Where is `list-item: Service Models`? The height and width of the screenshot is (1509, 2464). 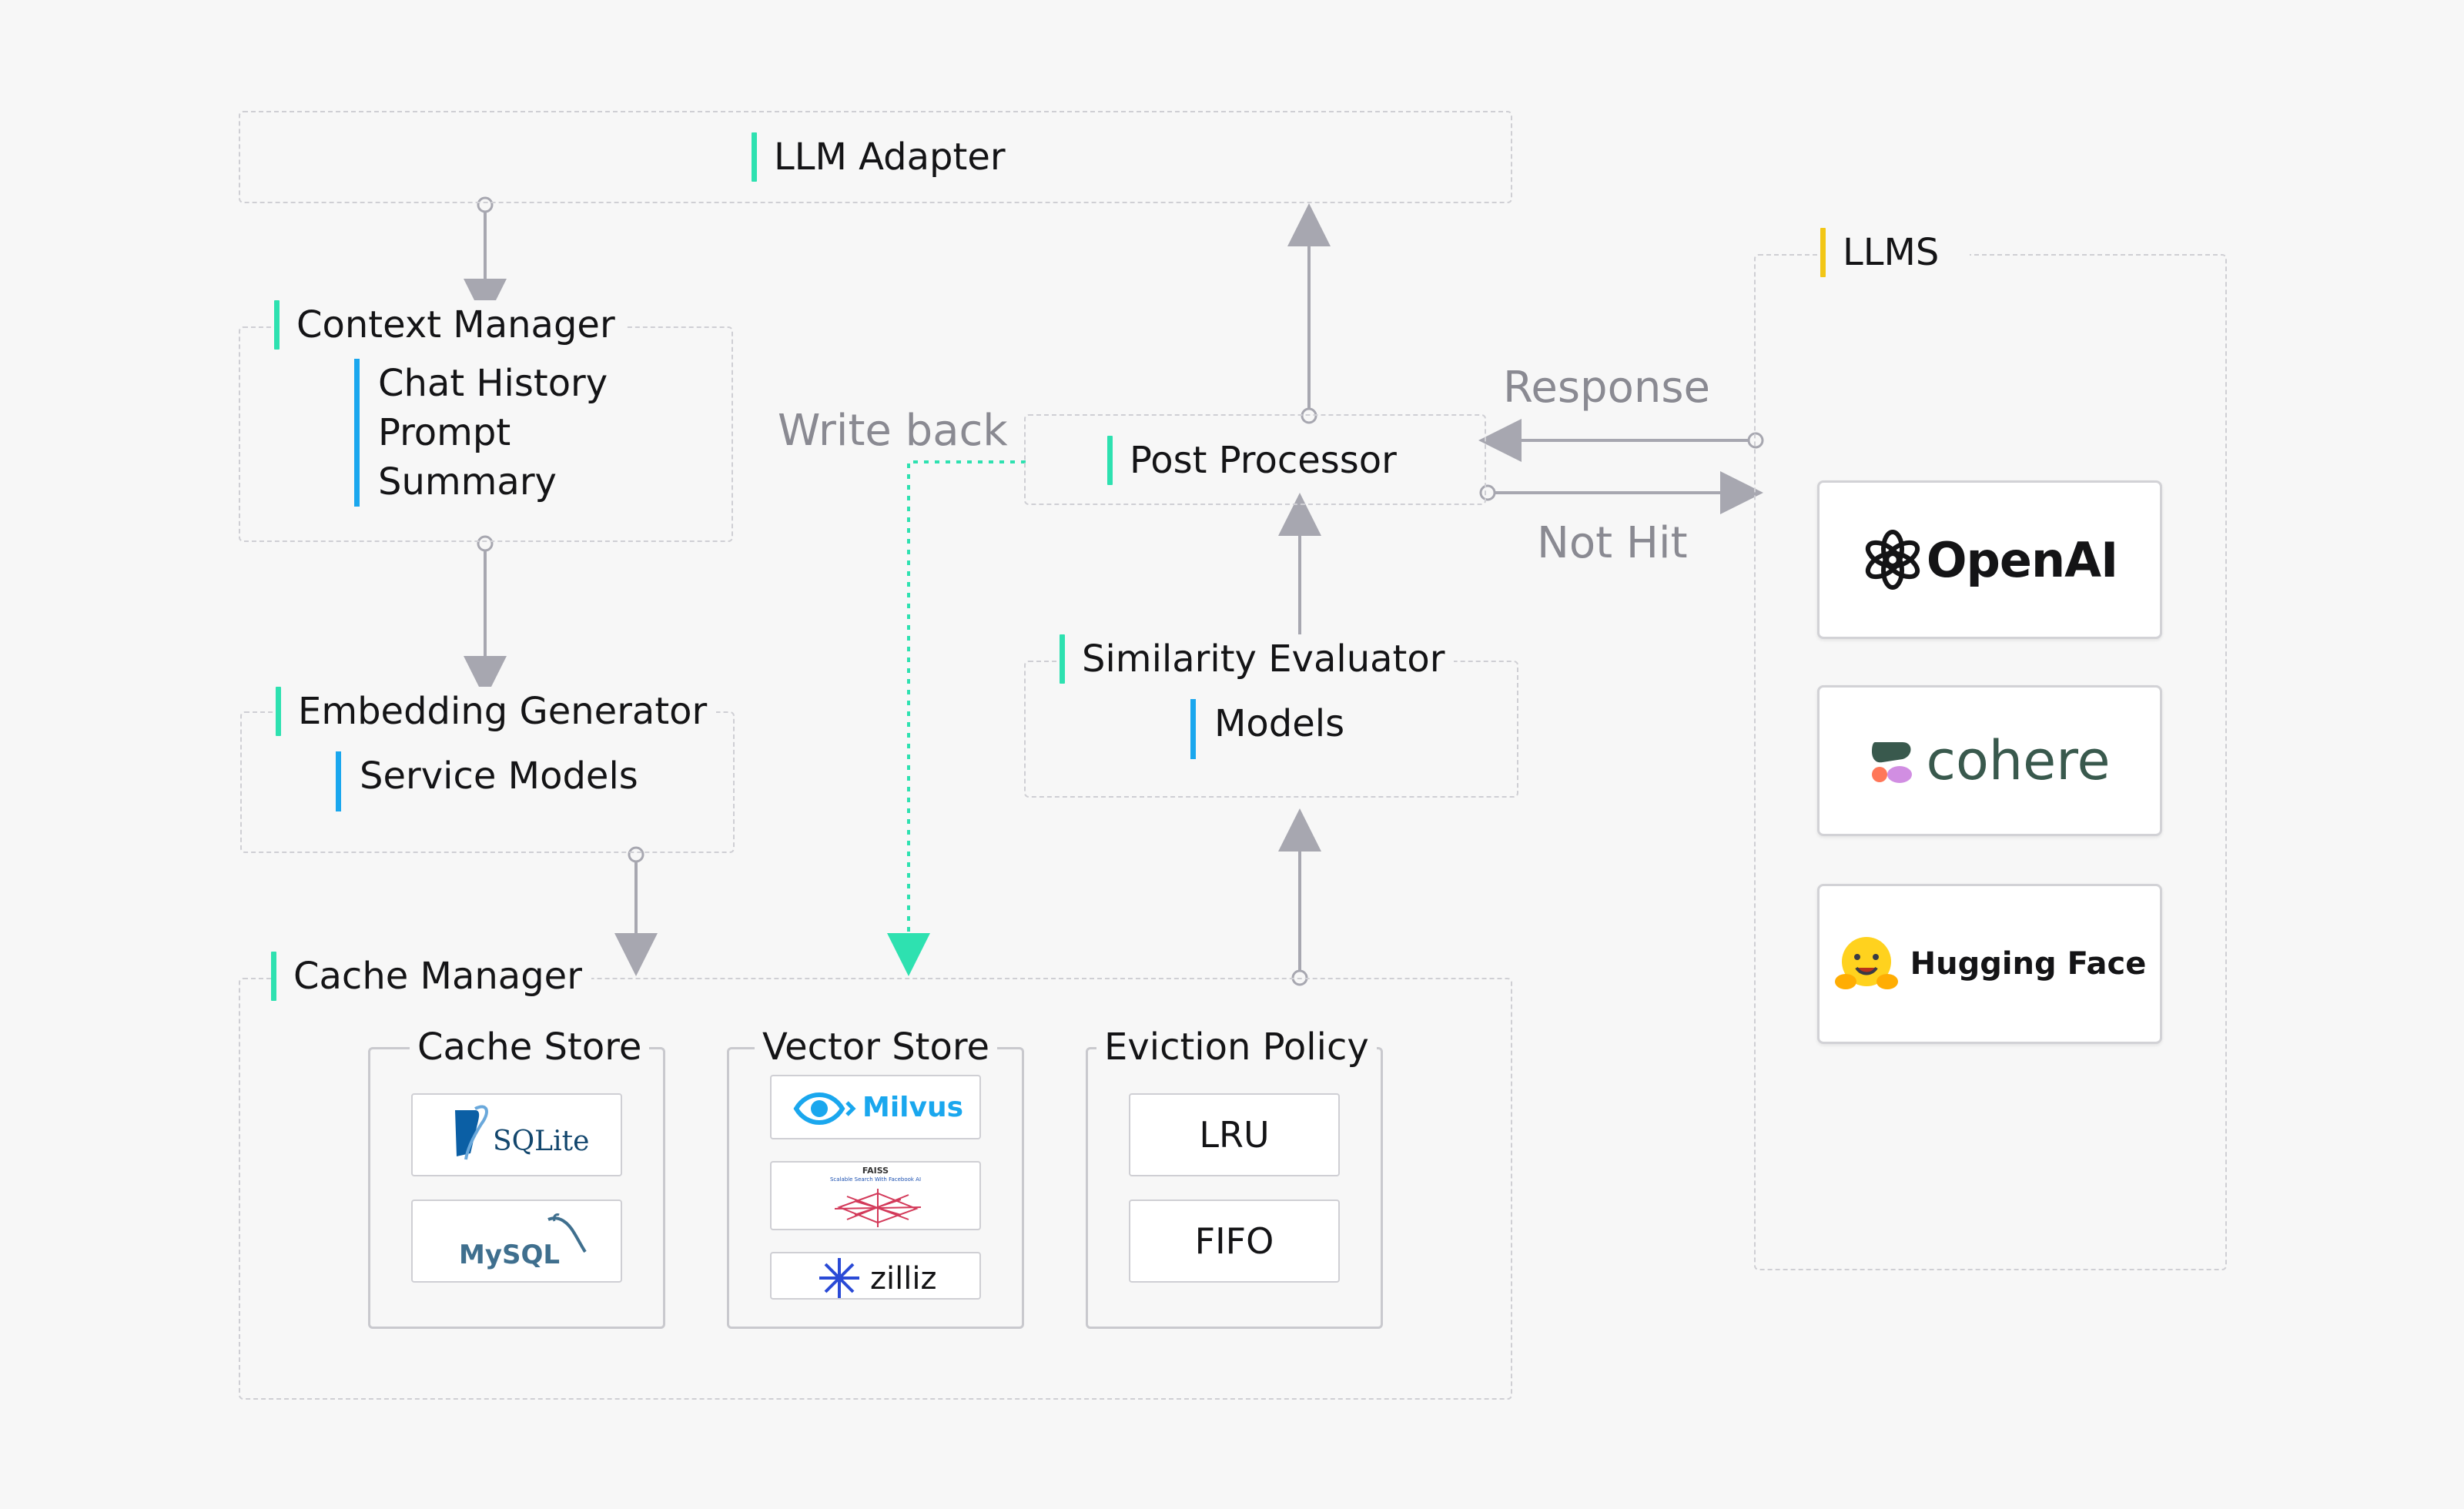 list-item: Service Models is located at coordinates (499, 776).